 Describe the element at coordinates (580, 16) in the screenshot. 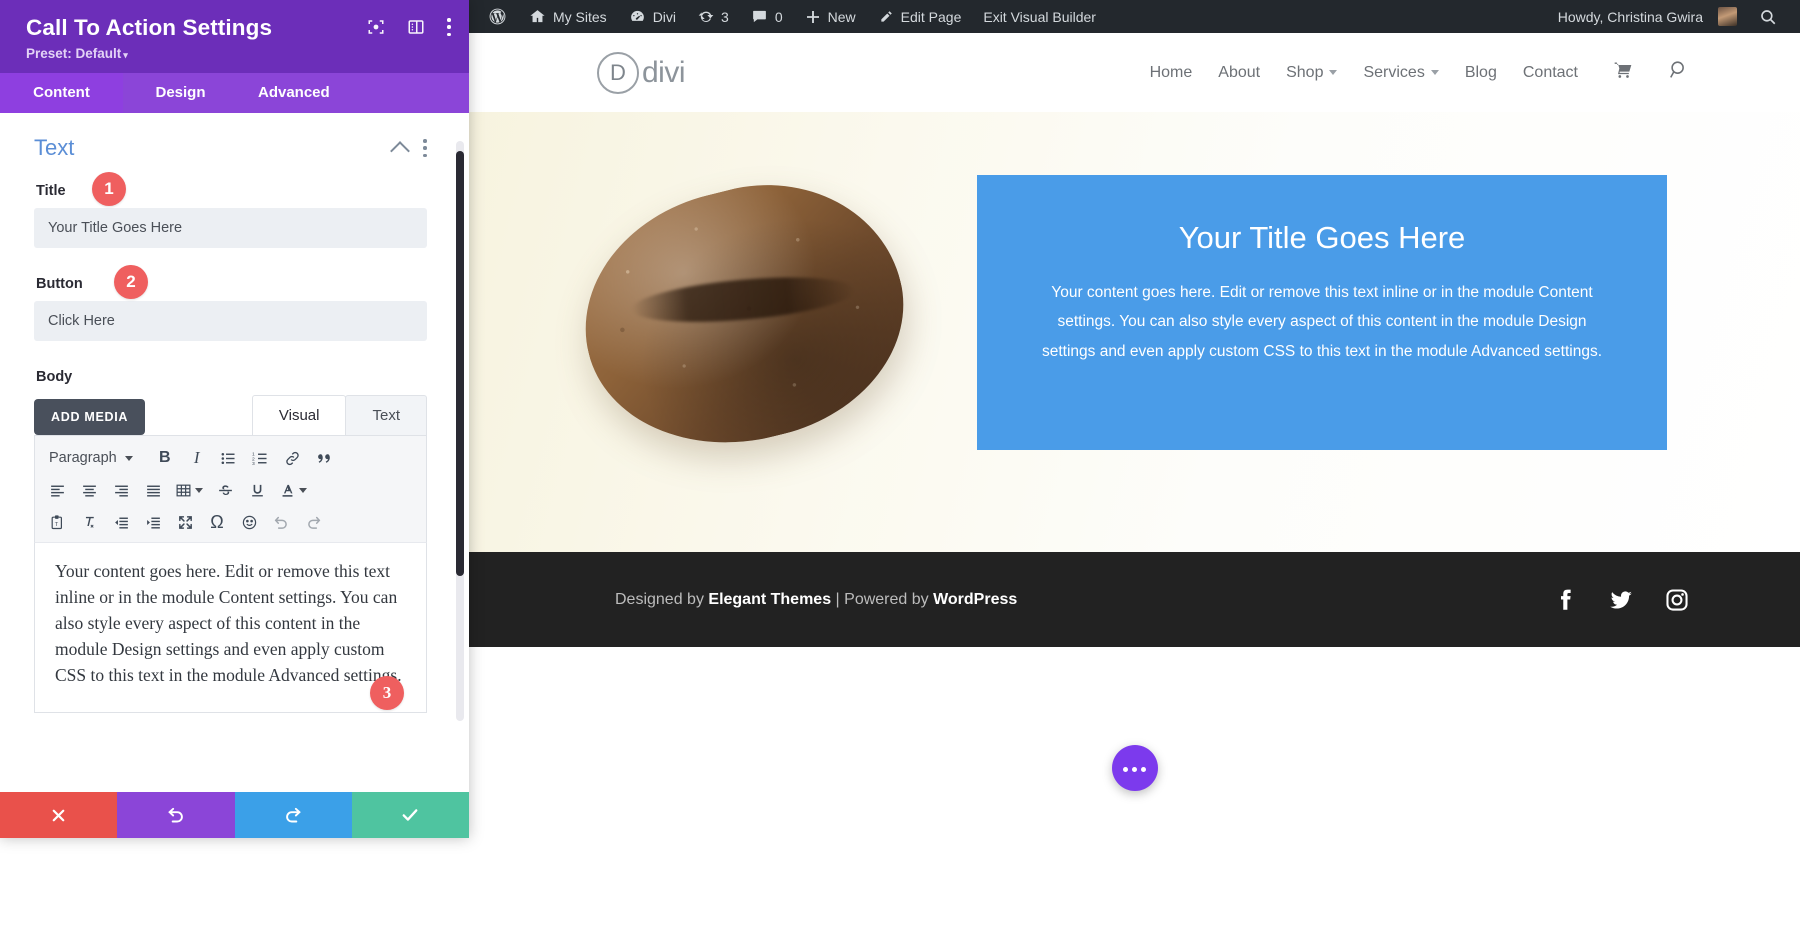

I see `admin-bar-my-sites-label: My Sites` at that location.